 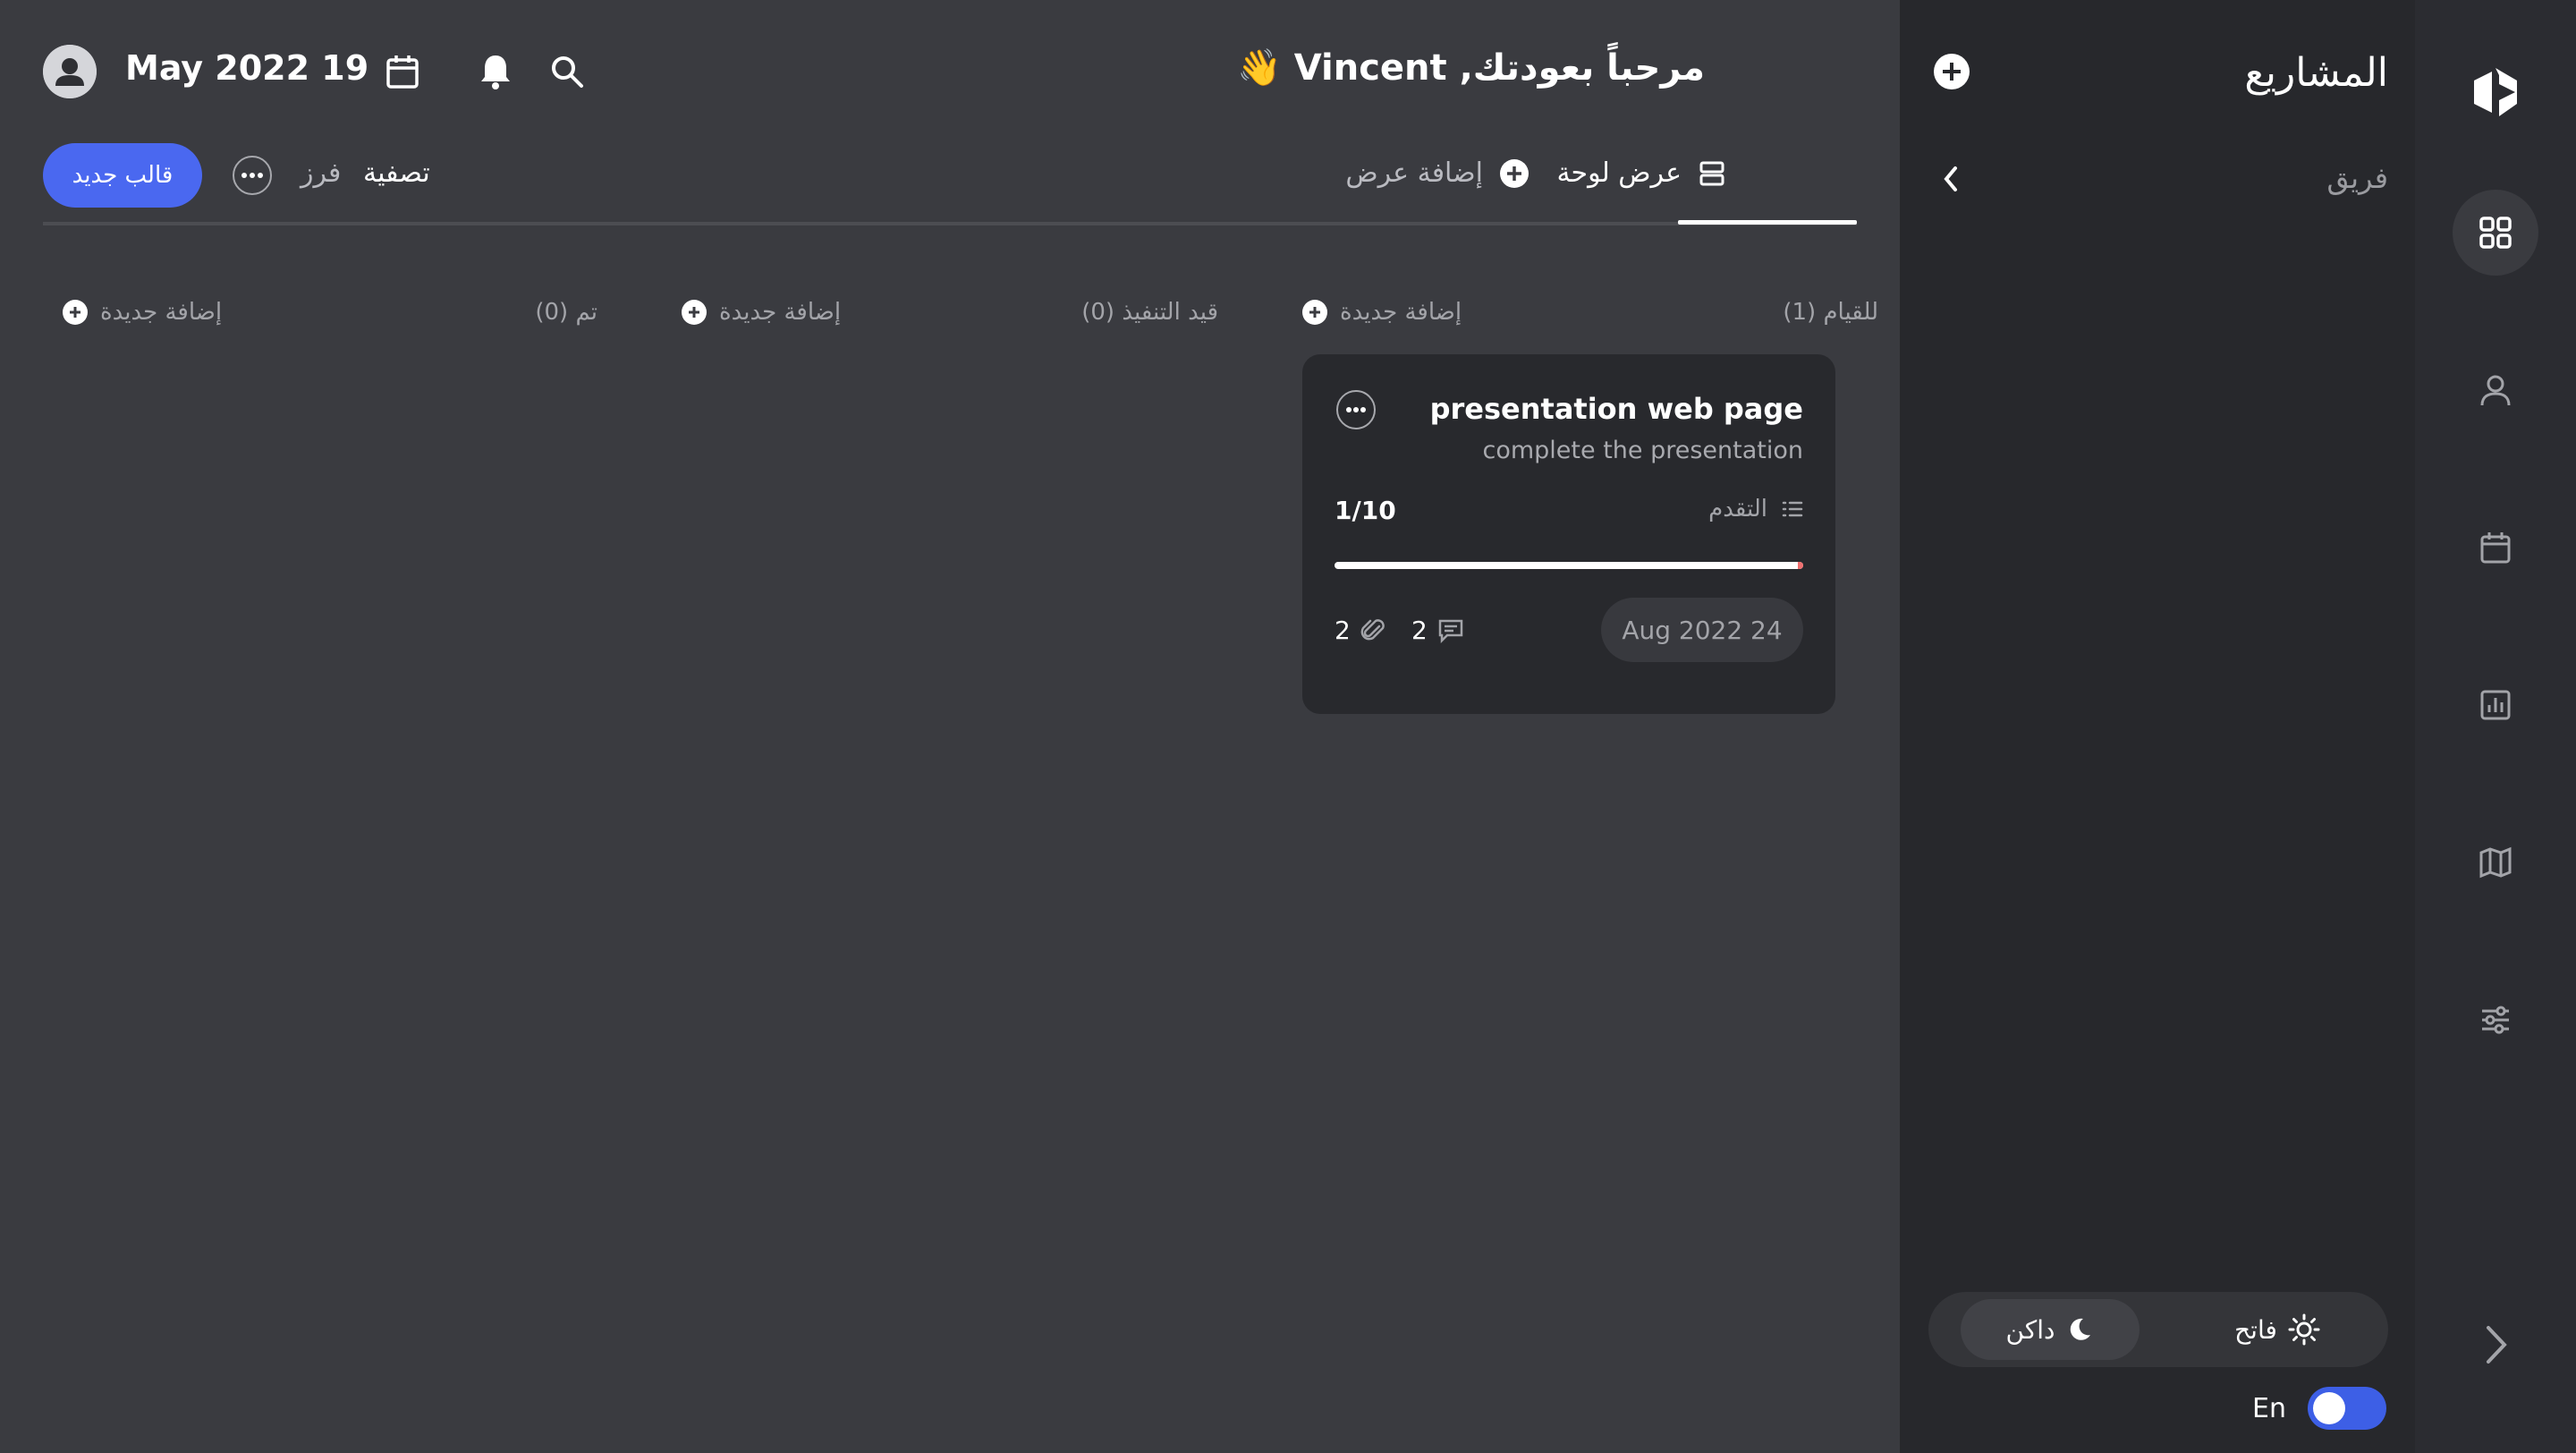 I want to click on theme-light-option: فاتح, so click(x=2277, y=1329).